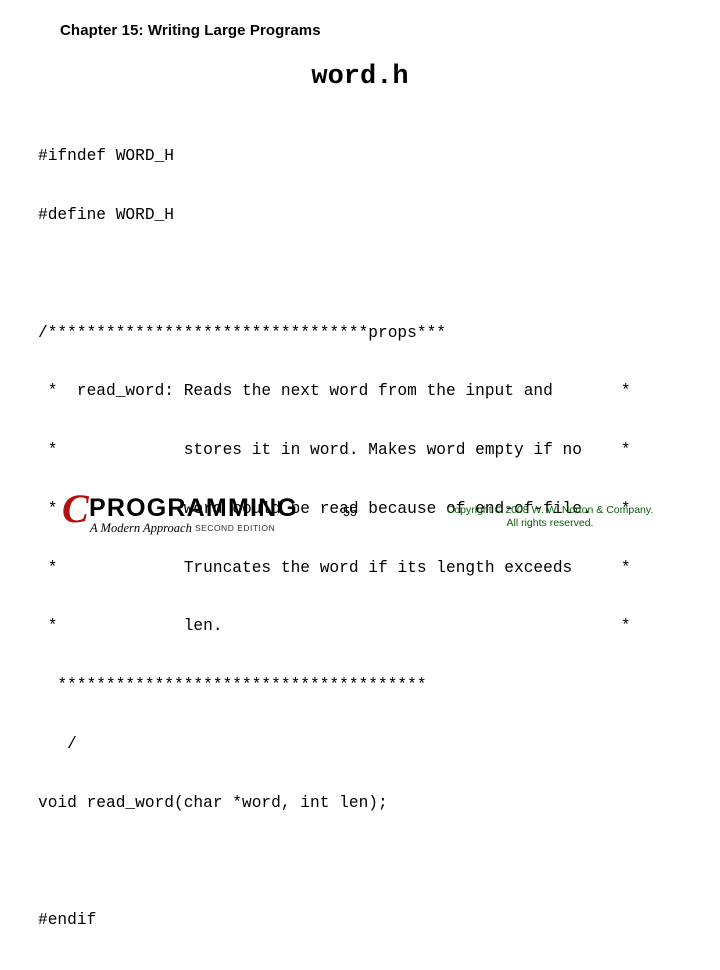 The width and height of the screenshot is (720, 970). I want to click on code-line: void read_word(char *word, int len);, so click(213, 802).